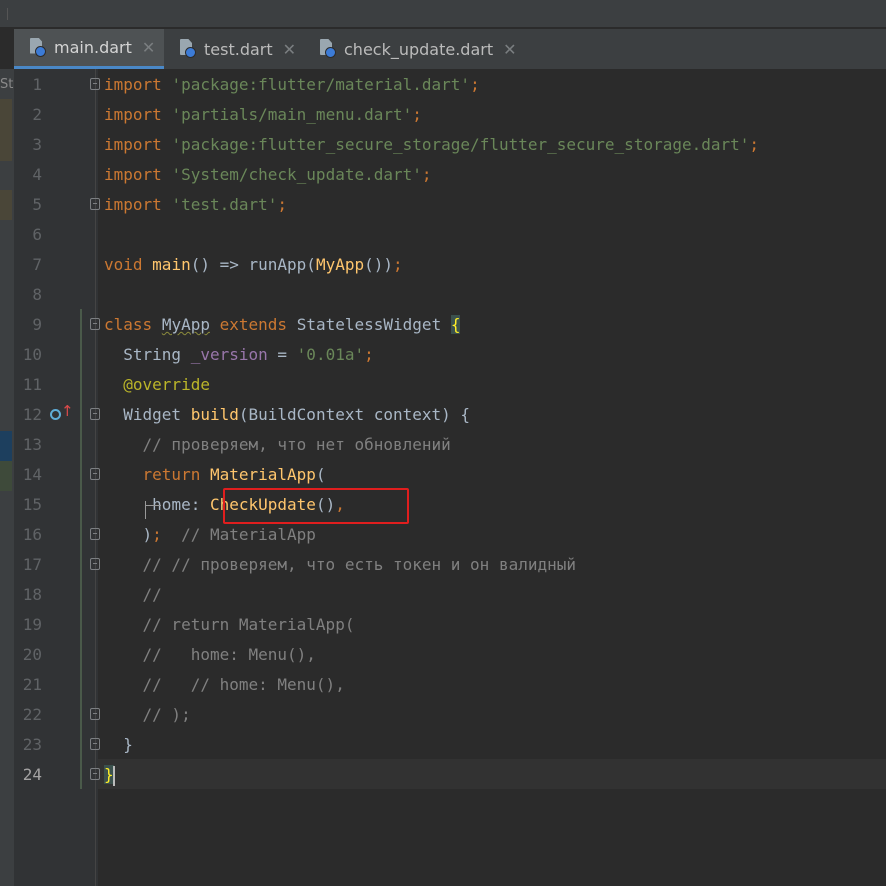  Describe the element at coordinates (28, 715) in the screenshot. I see `line-number: 22` at that location.